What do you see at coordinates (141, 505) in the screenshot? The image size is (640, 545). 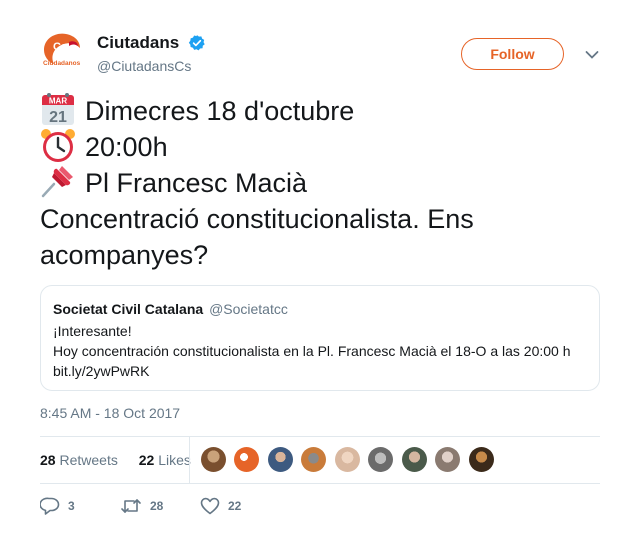 I see `retweet-button: 28` at bounding box center [141, 505].